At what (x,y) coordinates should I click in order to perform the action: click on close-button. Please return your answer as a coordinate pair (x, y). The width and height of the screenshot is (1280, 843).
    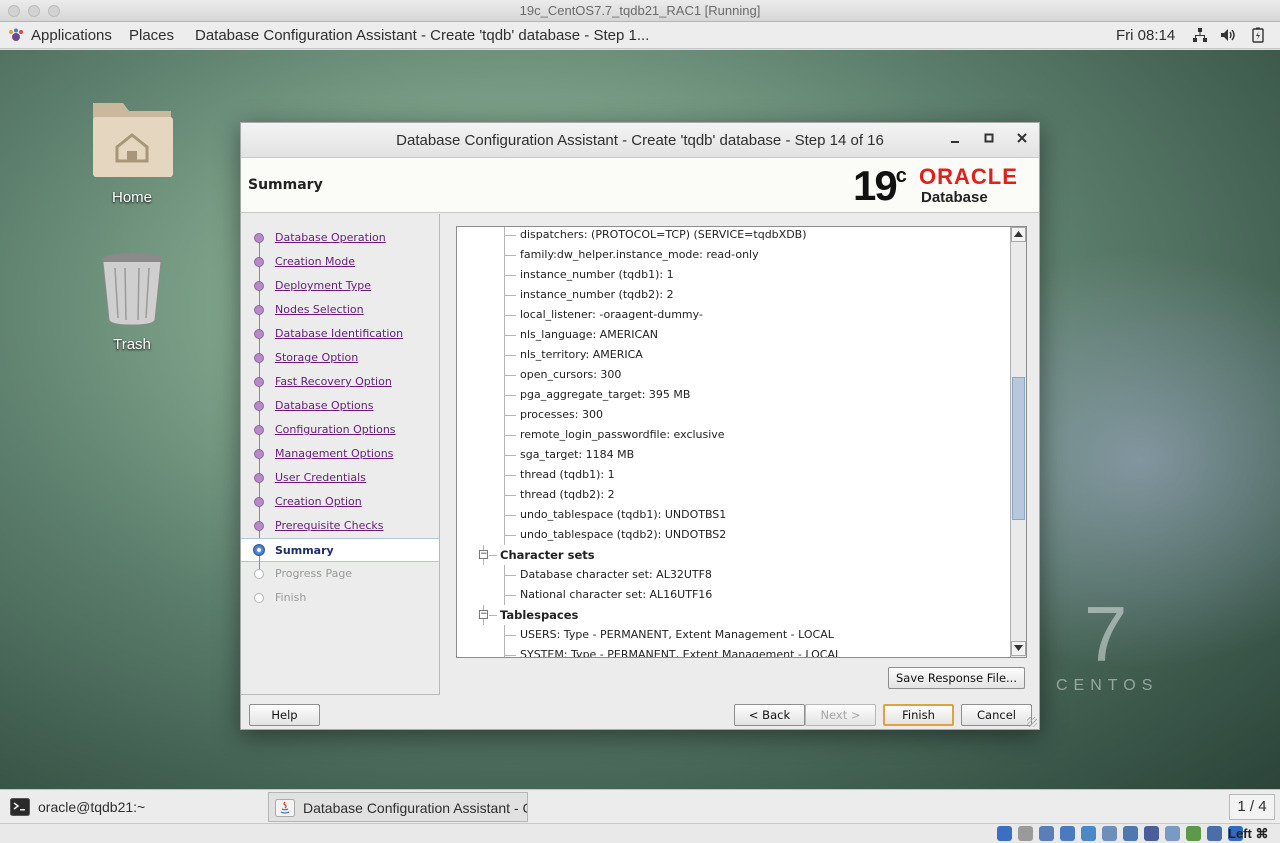
    Looking at the image, I should click on (1022, 141).